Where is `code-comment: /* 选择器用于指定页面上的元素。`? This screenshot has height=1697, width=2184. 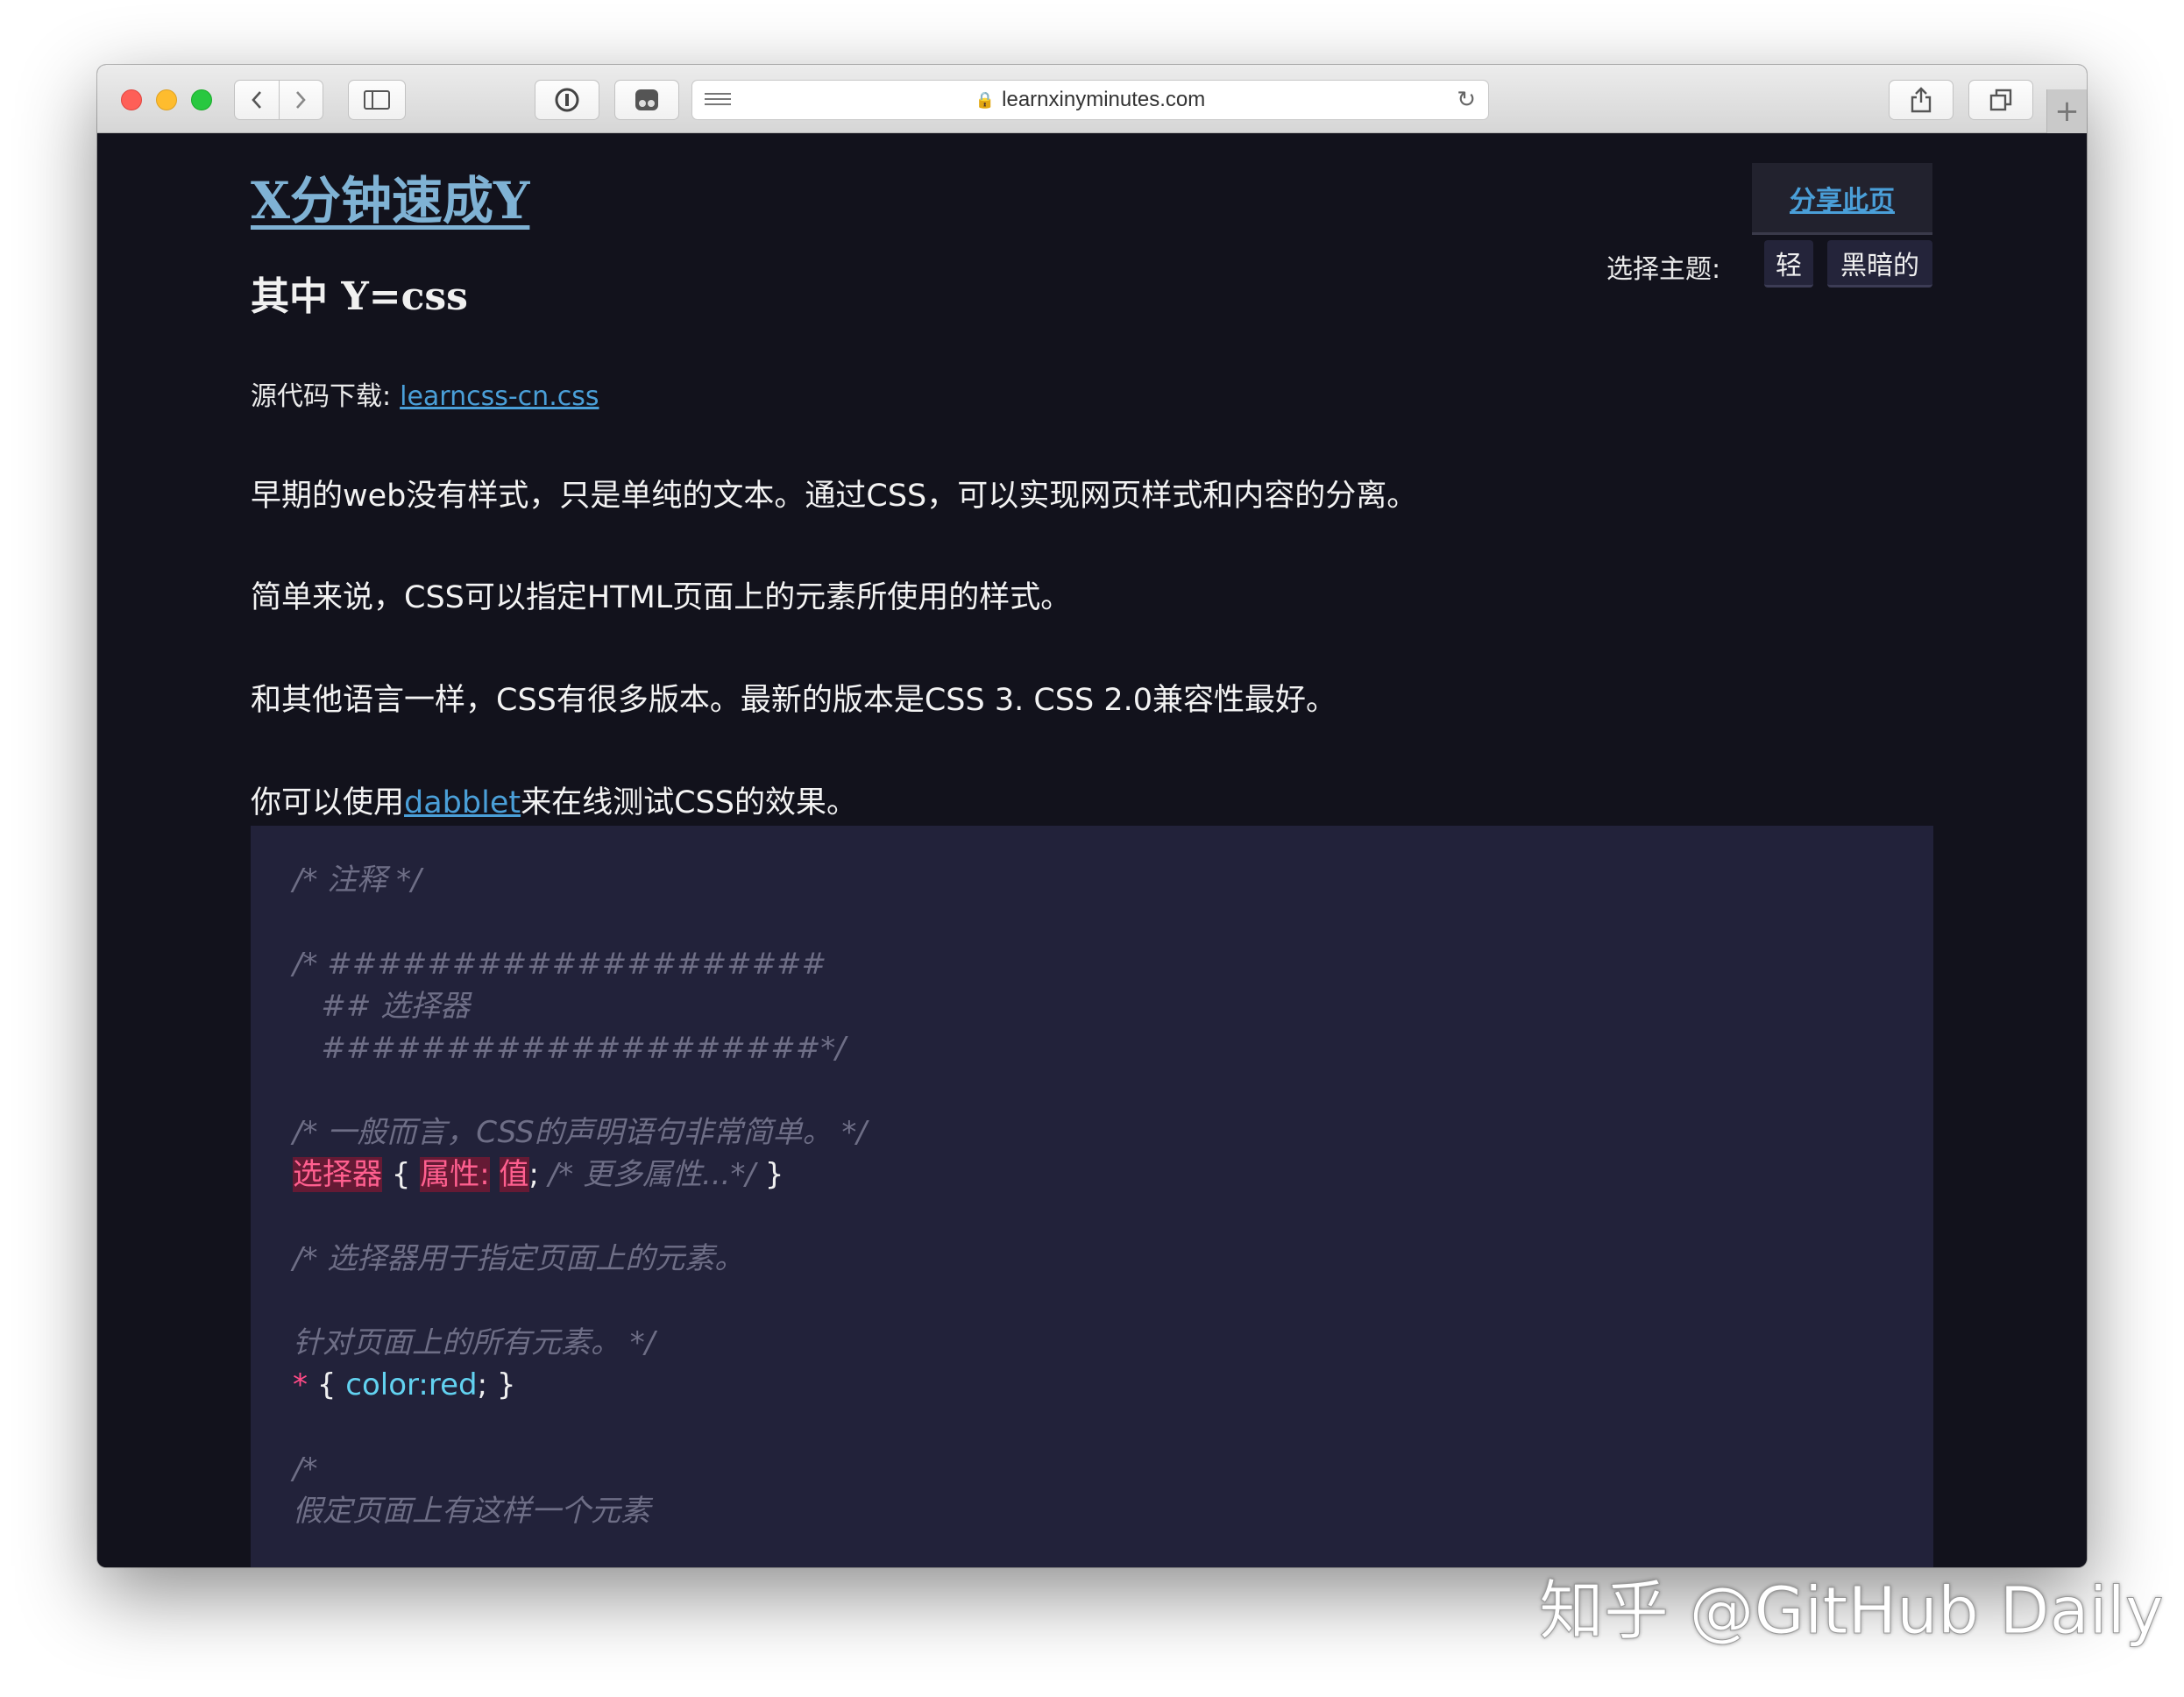
code-comment: /* 选择器用于指定页面上的元素。 is located at coordinates (519, 1258).